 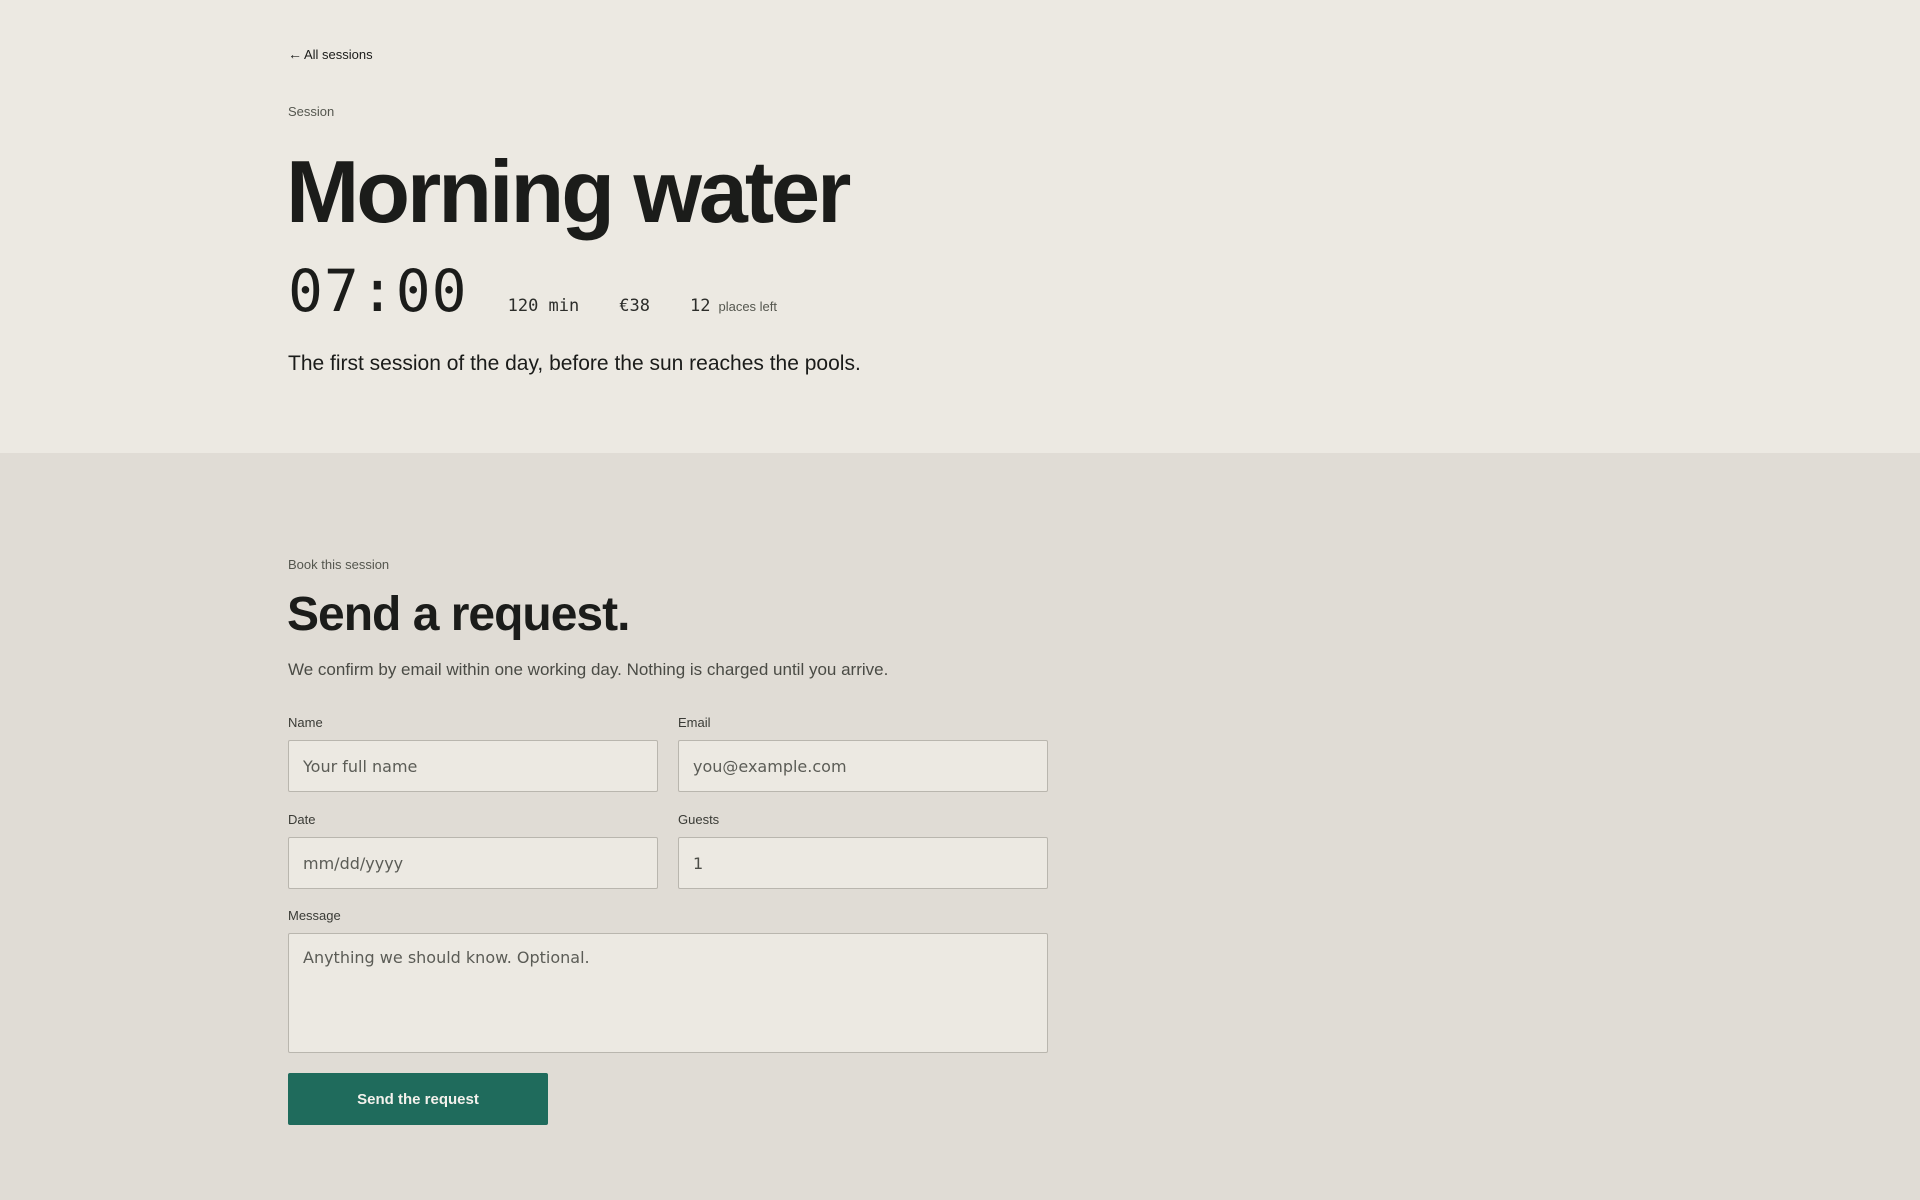 What do you see at coordinates (378, 291) in the screenshot?
I see `session-time: 07:00` at bounding box center [378, 291].